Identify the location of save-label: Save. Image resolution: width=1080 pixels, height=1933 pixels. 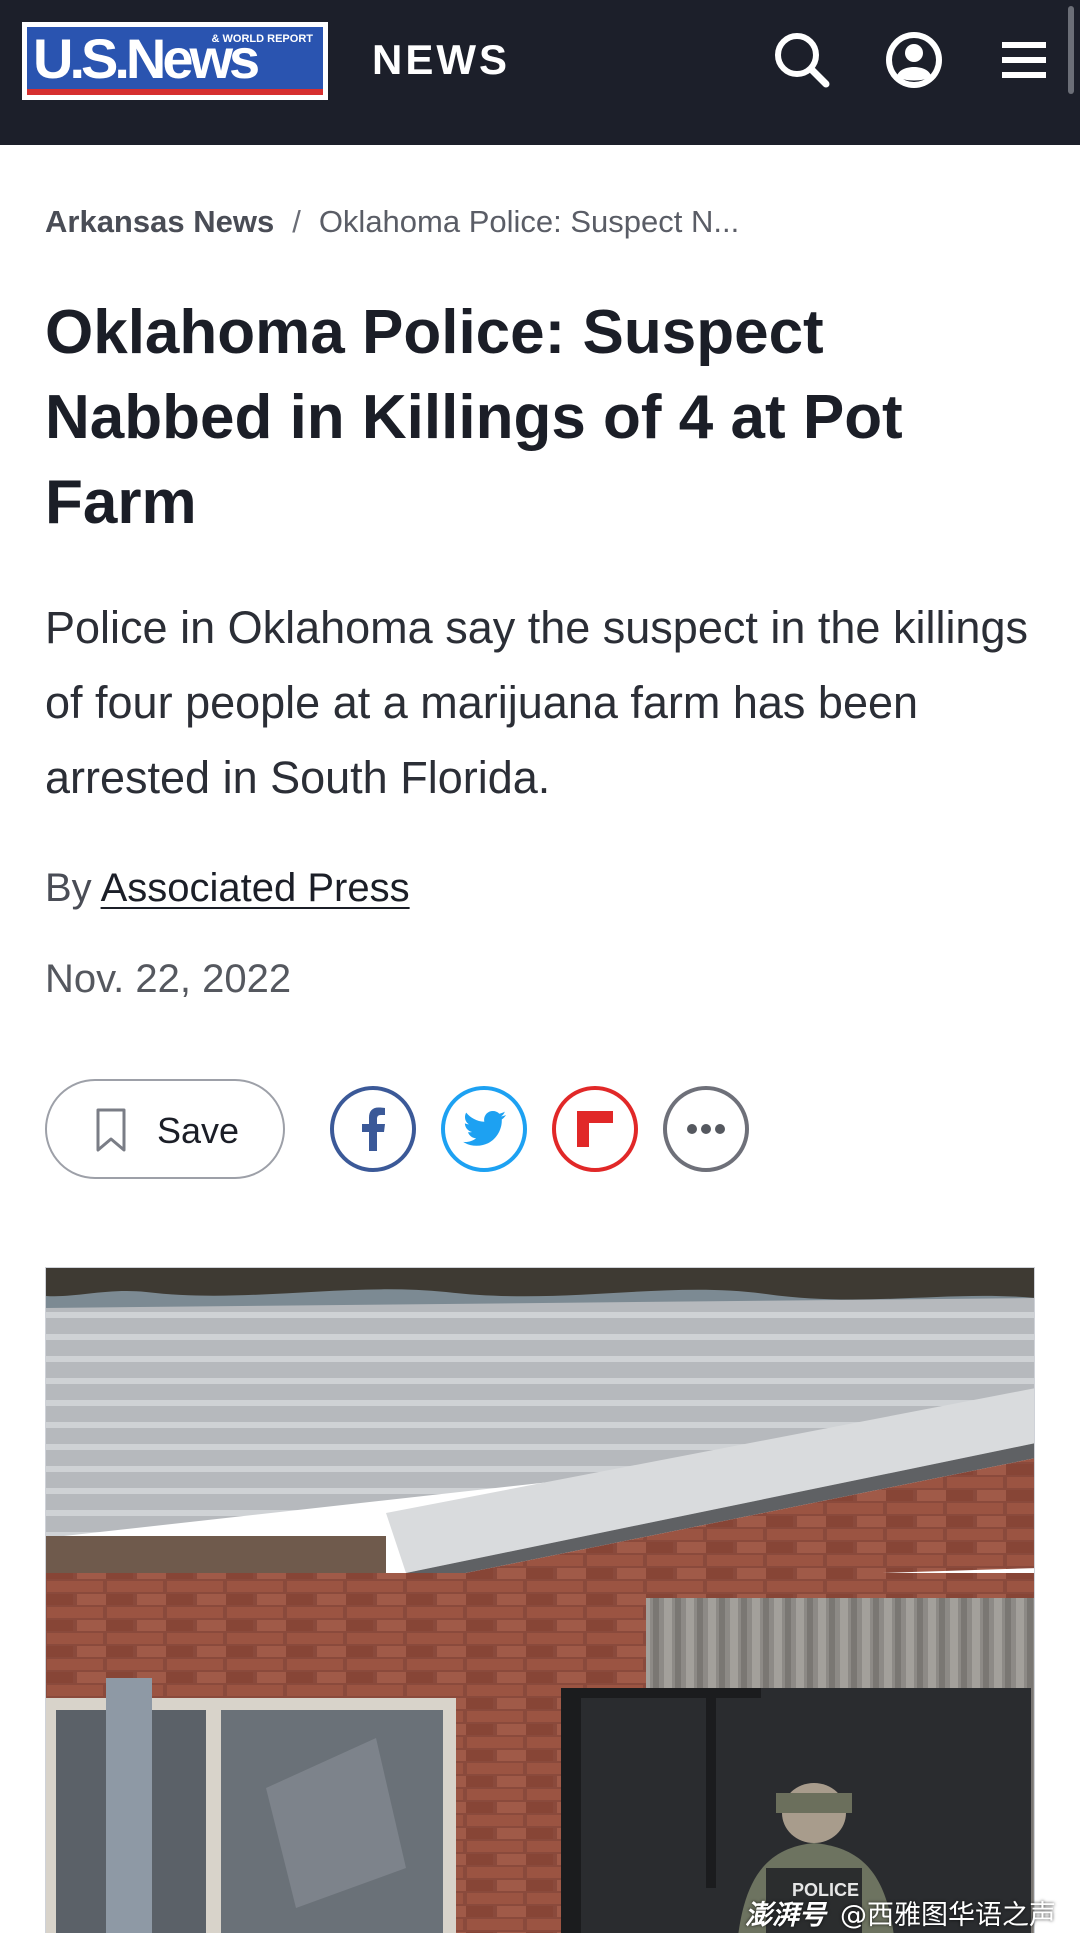
(198, 1130).